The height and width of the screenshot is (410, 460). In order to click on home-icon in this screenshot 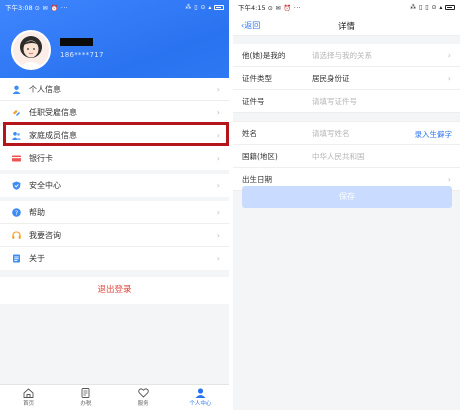, I will do `click(28, 393)`.